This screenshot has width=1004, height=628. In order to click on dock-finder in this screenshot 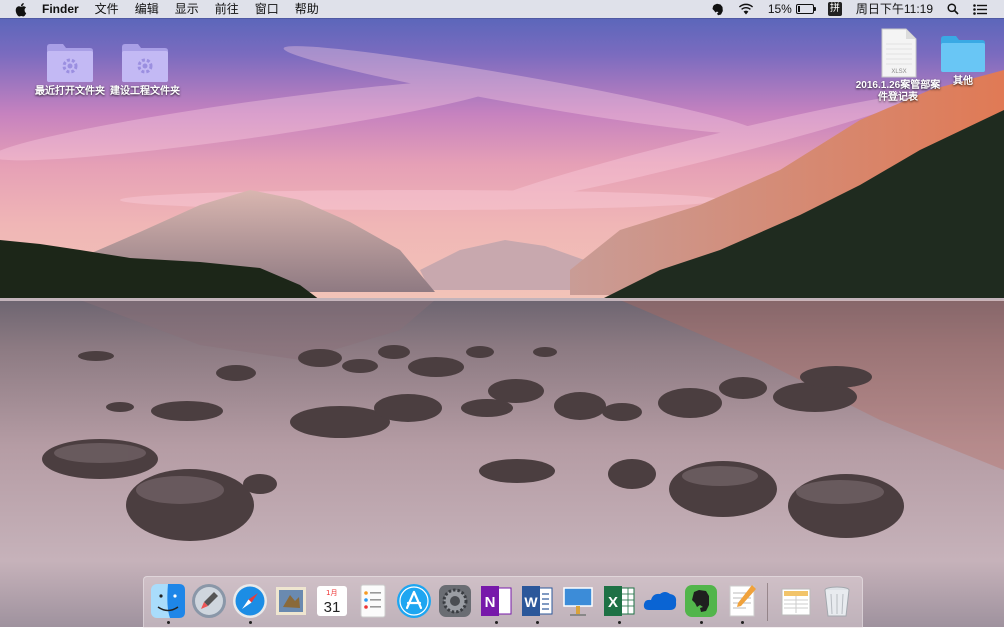, I will do `click(168, 601)`.